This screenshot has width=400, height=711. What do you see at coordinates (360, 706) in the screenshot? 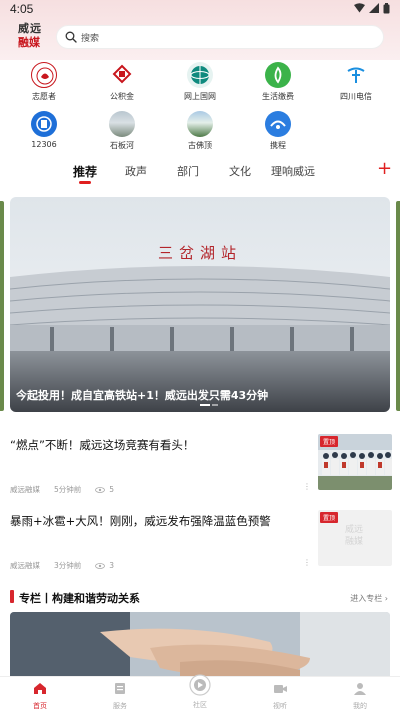
I see `nav-label: 我的` at bounding box center [360, 706].